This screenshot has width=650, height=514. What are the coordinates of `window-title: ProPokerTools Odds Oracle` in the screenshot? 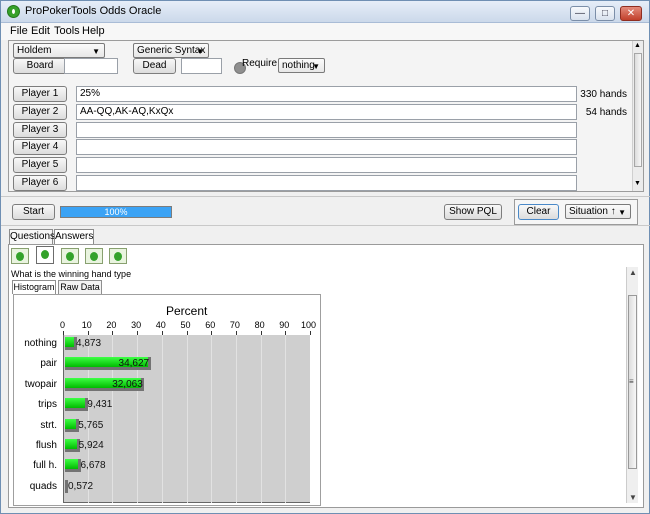 It's located at (93, 11).